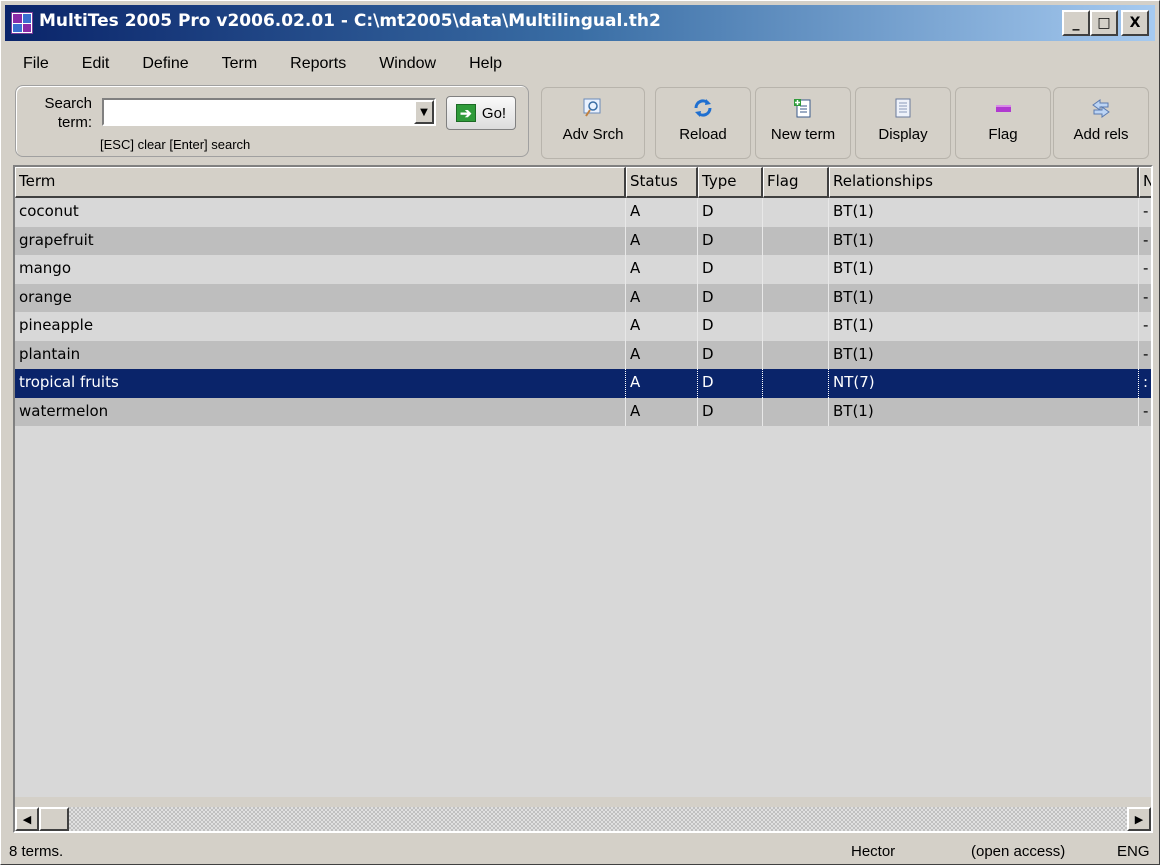 The height and width of the screenshot is (865, 1160). What do you see at coordinates (803, 123) in the screenshot?
I see `new-term-button: New term` at bounding box center [803, 123].